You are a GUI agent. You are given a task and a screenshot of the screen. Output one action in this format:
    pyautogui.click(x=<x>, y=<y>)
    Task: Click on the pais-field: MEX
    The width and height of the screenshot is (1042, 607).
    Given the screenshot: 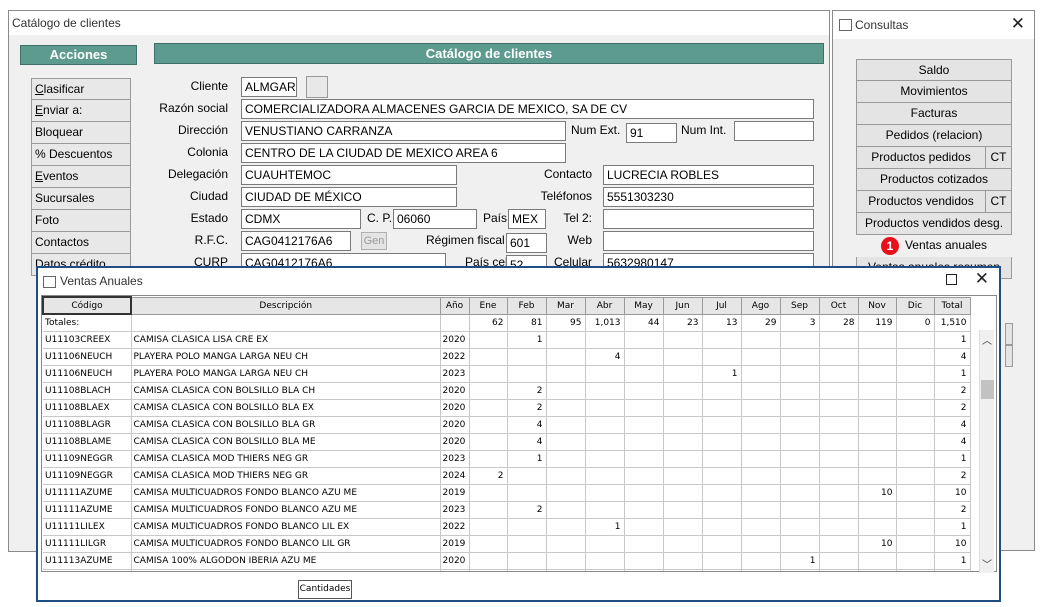 What is the action you would take?
    pyautogui.click(x=527, y=219)
    